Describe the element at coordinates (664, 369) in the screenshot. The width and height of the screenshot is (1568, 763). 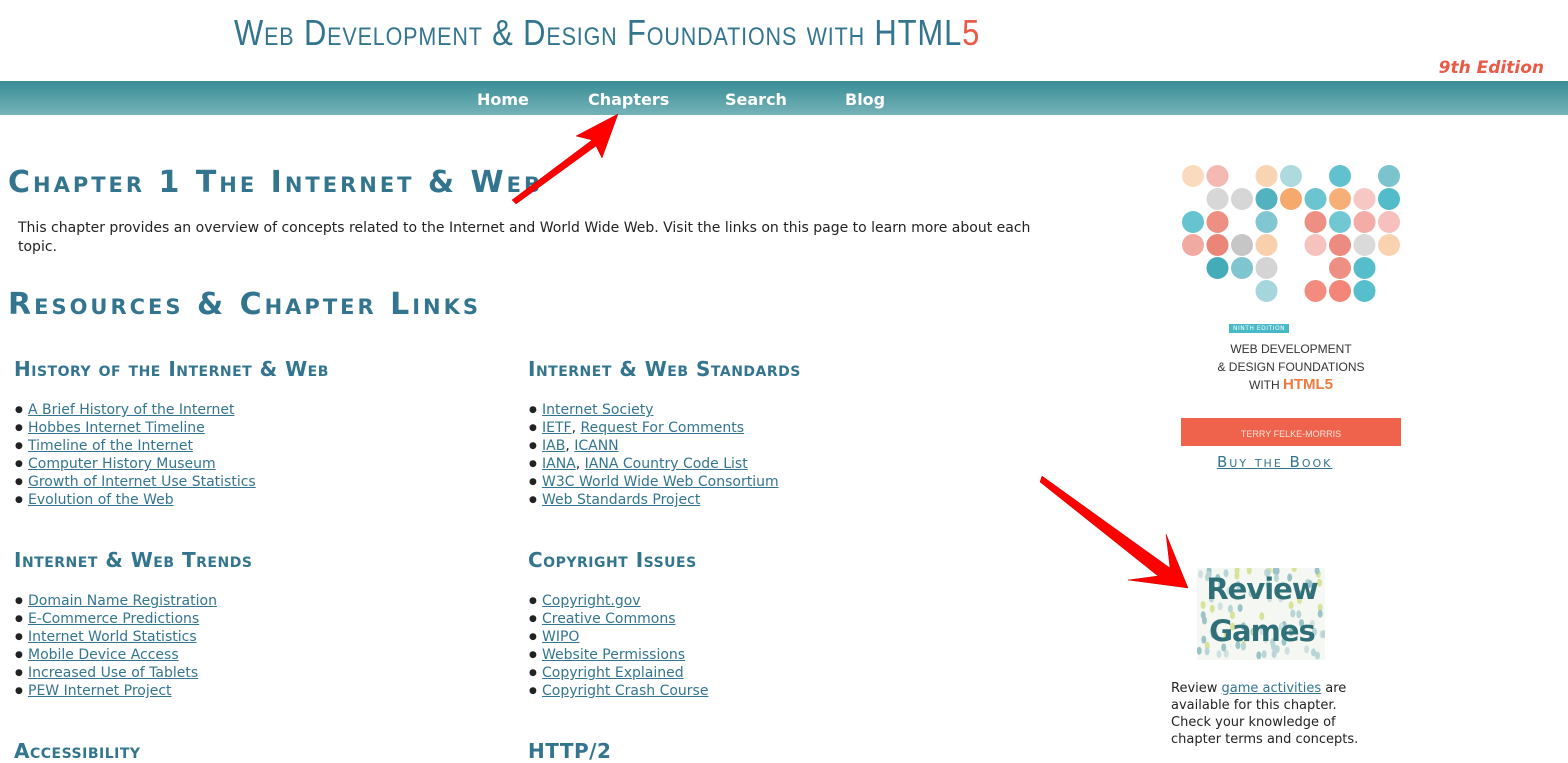
I see `section-title: Internet & Web Standards` at that location.